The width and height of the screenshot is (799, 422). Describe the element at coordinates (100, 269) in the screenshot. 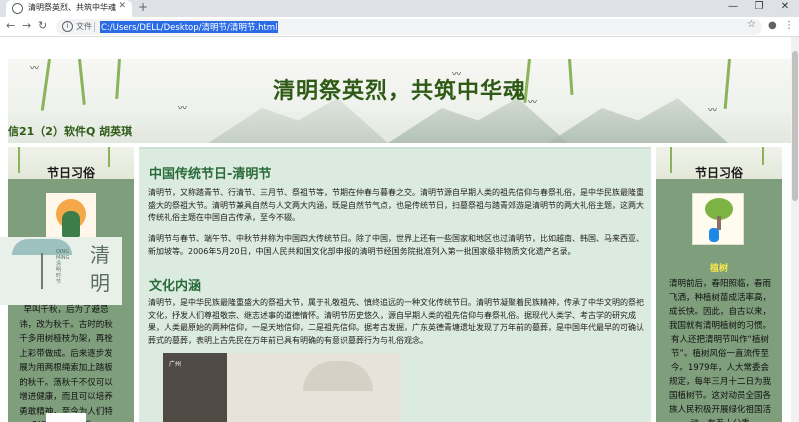

I see `poster-calligraphy: 清明` at that location.